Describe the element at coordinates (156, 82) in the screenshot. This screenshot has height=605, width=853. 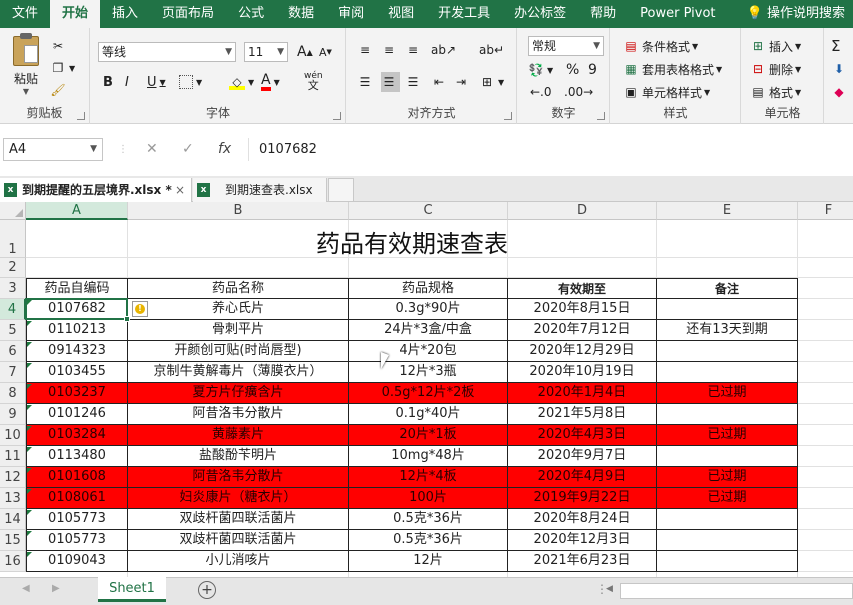
I see `underline-button: U ▼` at that location.